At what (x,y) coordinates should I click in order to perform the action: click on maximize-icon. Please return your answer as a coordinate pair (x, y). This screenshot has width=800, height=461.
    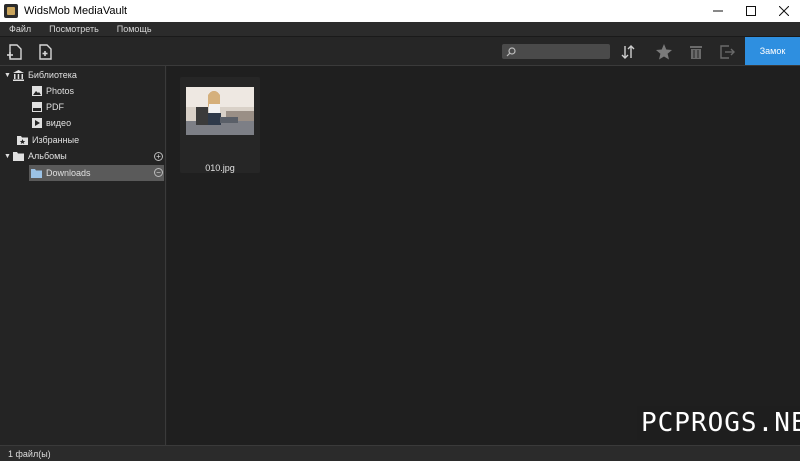
    Looking at the image, I should click on (750, 11).